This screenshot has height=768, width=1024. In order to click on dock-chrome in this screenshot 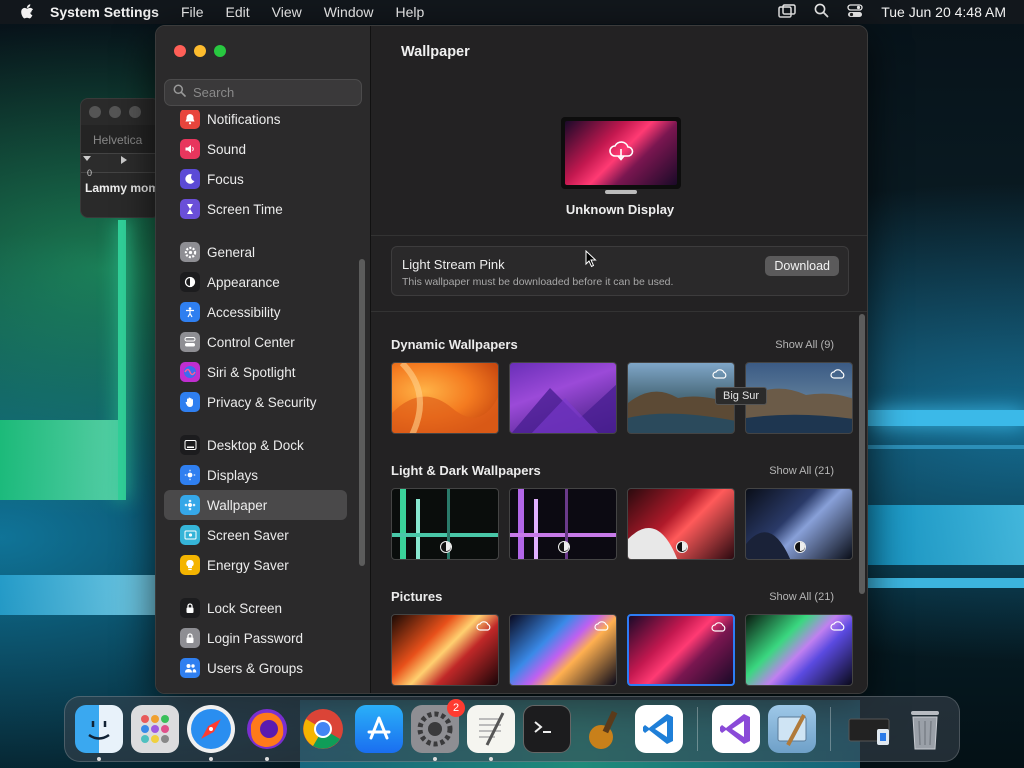, I will do `click(323, 729)`.